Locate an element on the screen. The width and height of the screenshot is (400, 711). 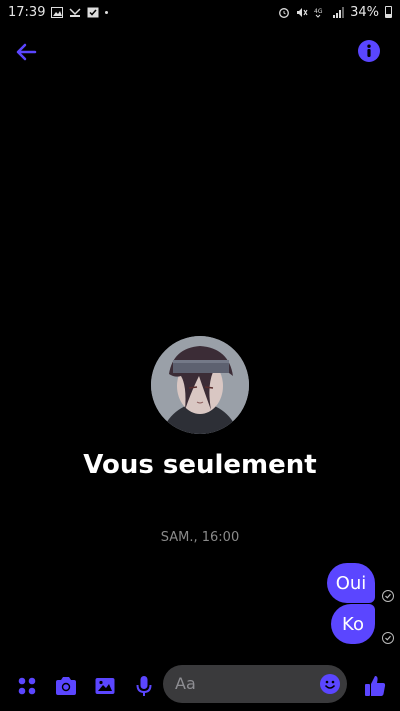
message-input: Aa is located at coordinates (255, 684).